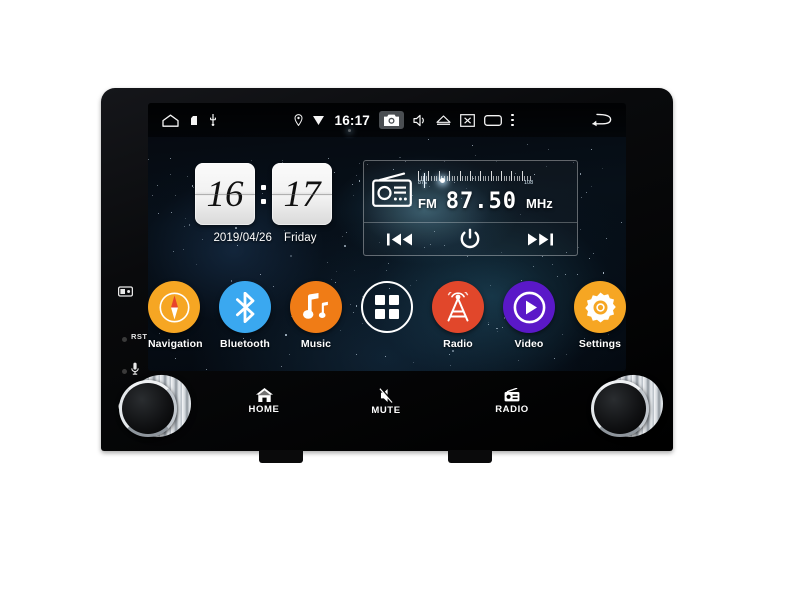 The width and height of the screenshot is (800, 600). What do you see at coordinates (300, 238) in the screenshot?
I see `clock-weekday: Friday` at bounding box center [300, 238].